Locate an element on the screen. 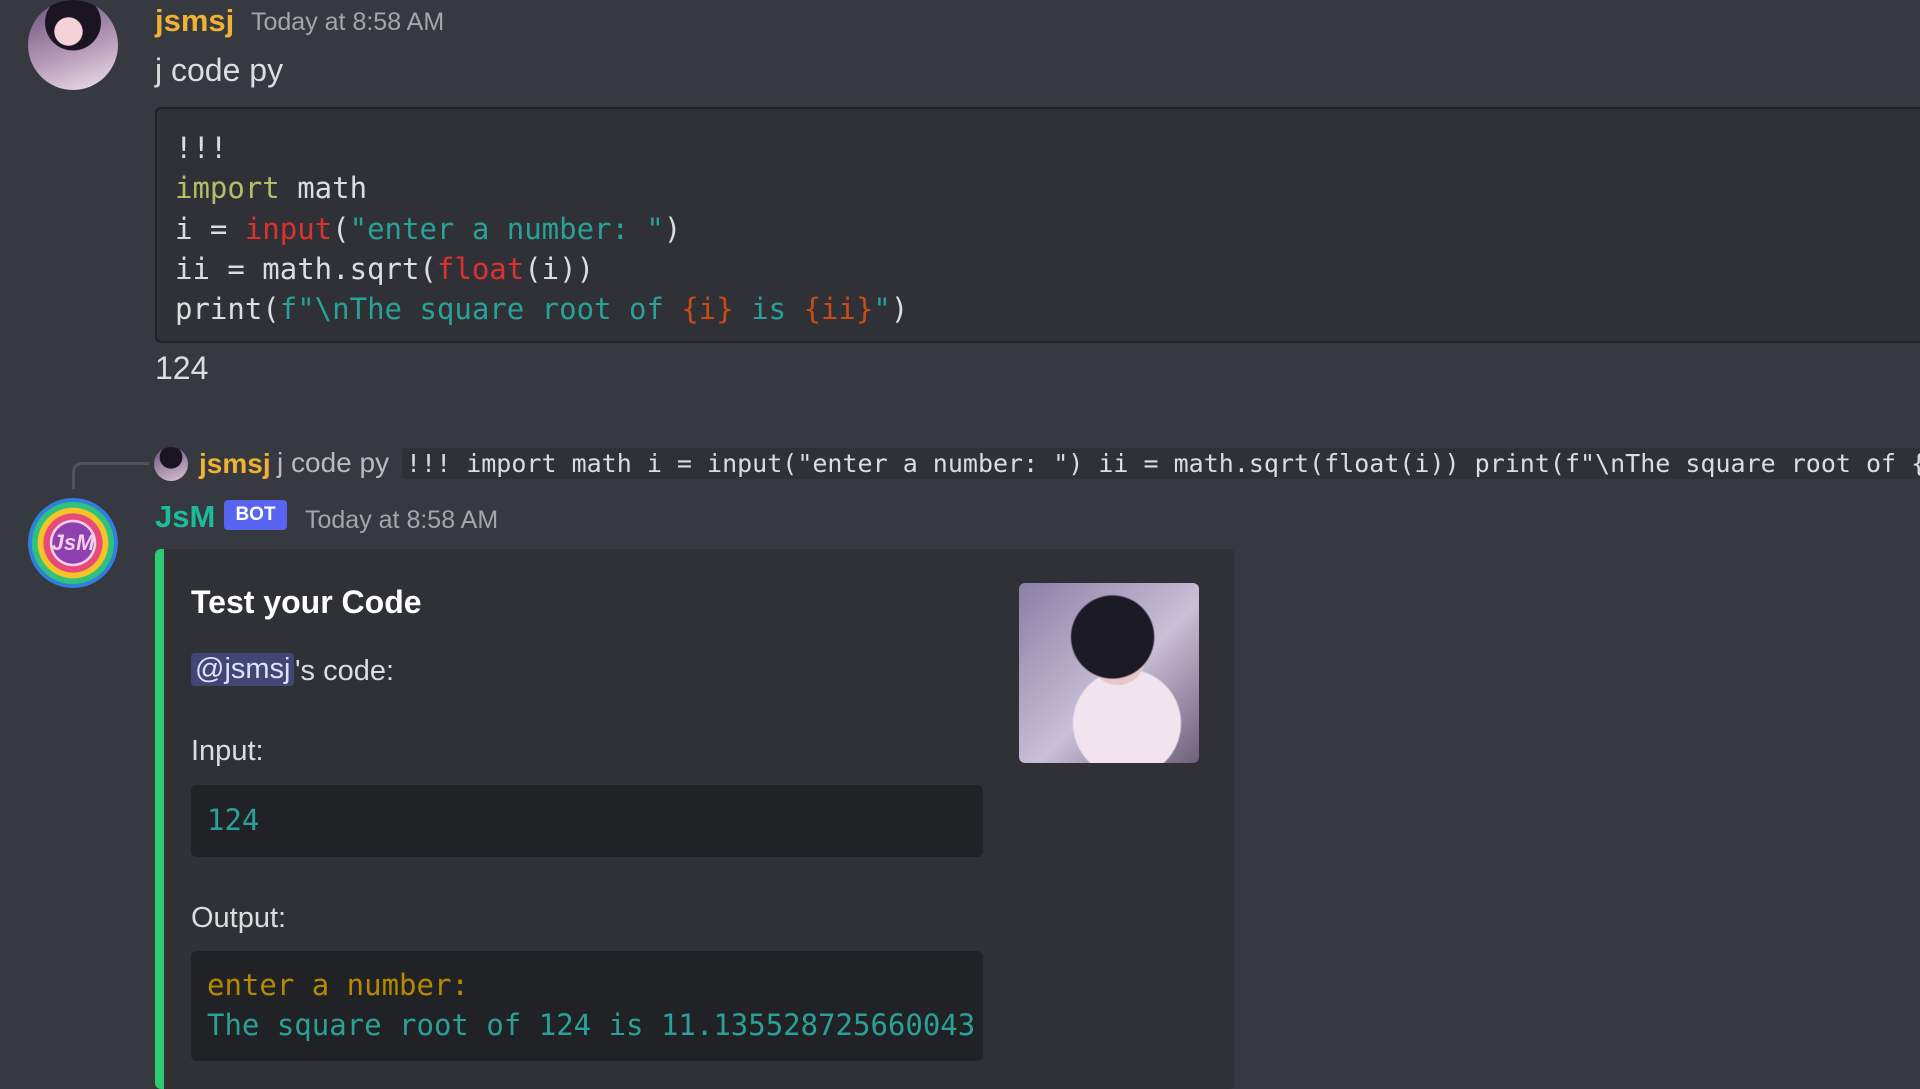 This screenshot has width=1920, height=1089. bot-tag-badge: BOT is located at coordinates (255, 515).